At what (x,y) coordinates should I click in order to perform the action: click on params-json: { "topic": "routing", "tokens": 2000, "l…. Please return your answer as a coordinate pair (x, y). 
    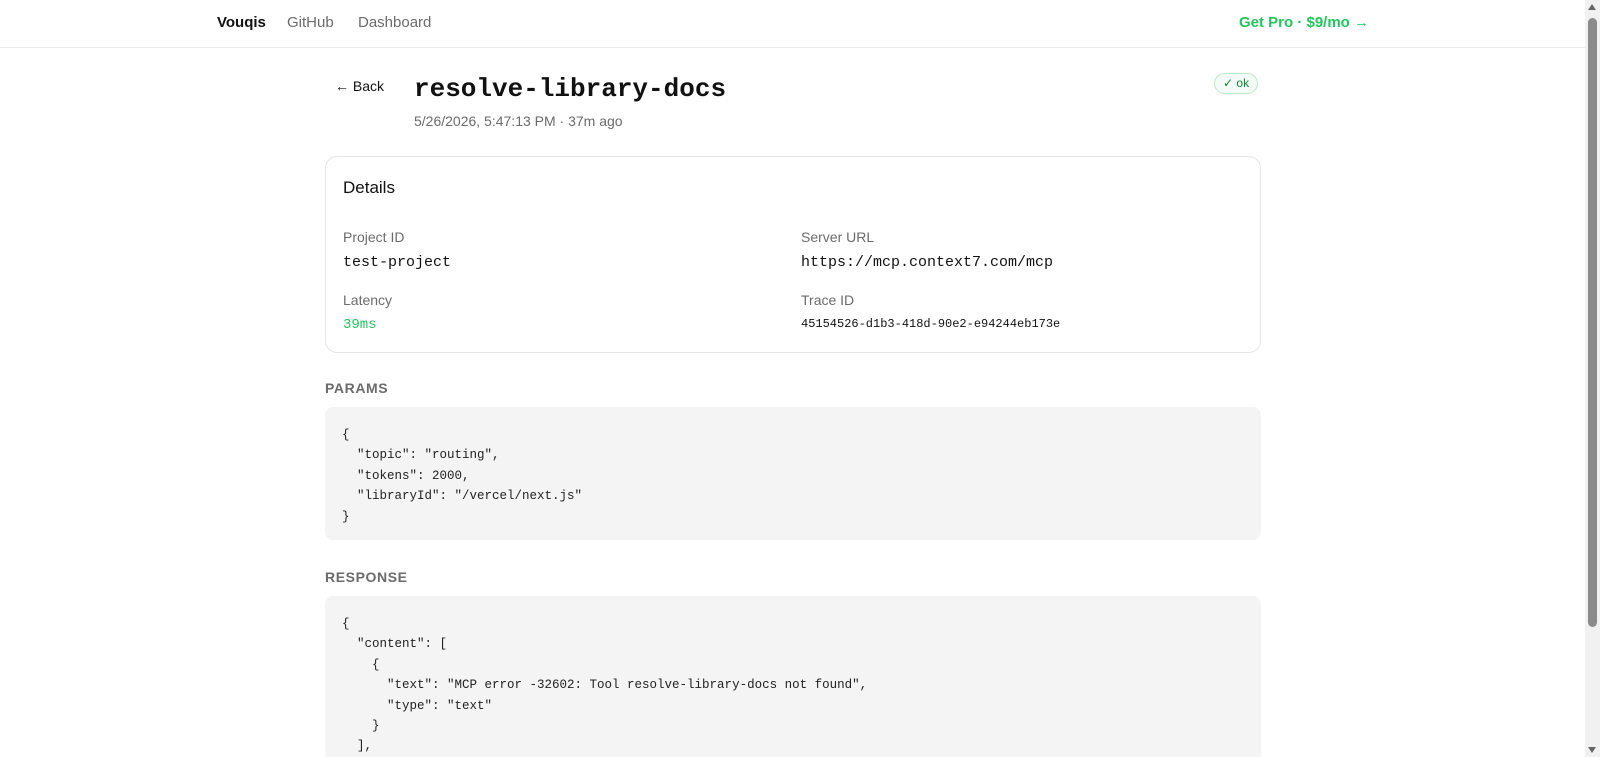
    Looking at the image, I should click on (462, 476).